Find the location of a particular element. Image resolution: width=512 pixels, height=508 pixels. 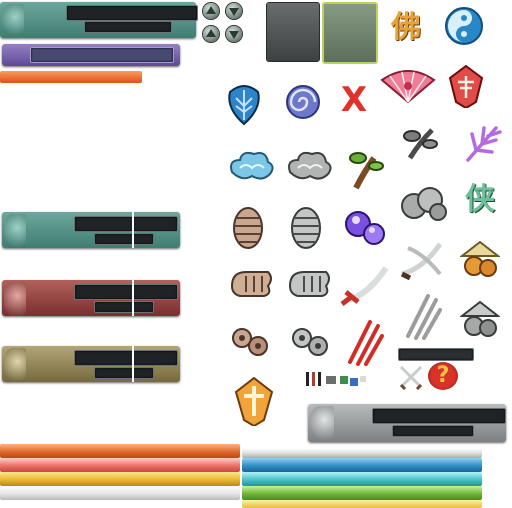

gray-fist-icon is located at coordinates (310, 286).